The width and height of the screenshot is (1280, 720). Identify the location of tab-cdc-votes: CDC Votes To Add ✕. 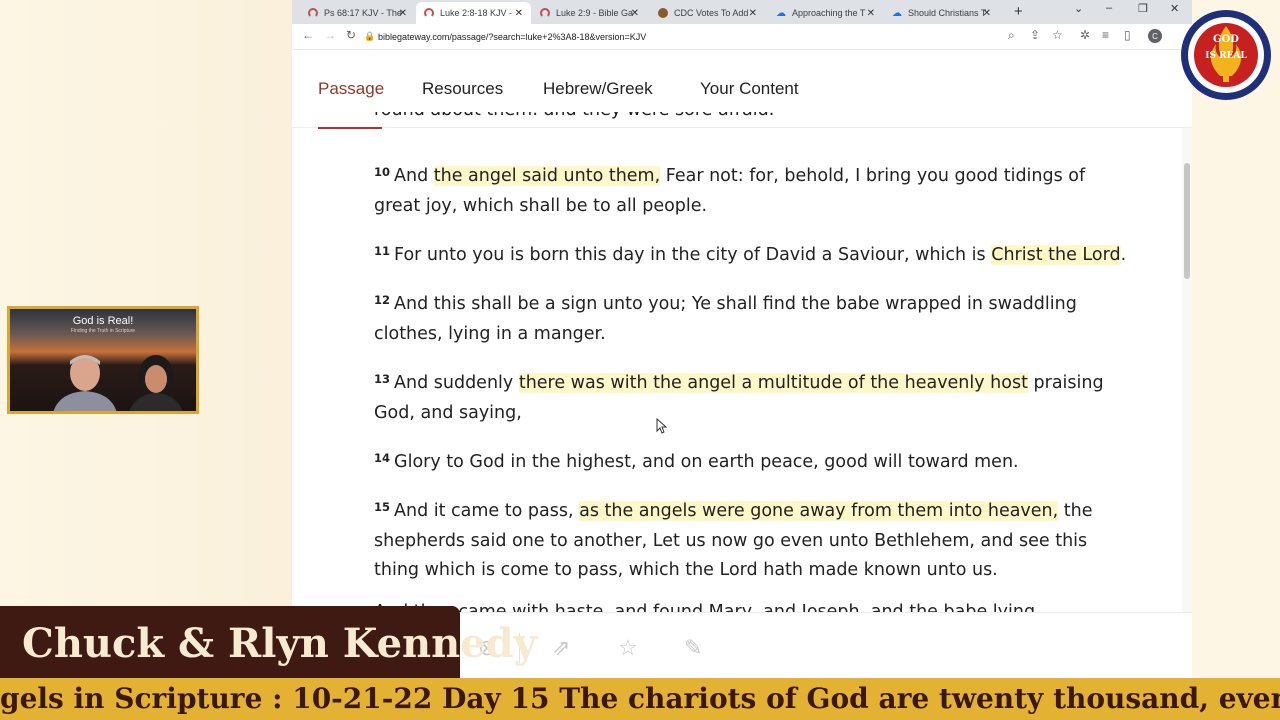
(707, 13).